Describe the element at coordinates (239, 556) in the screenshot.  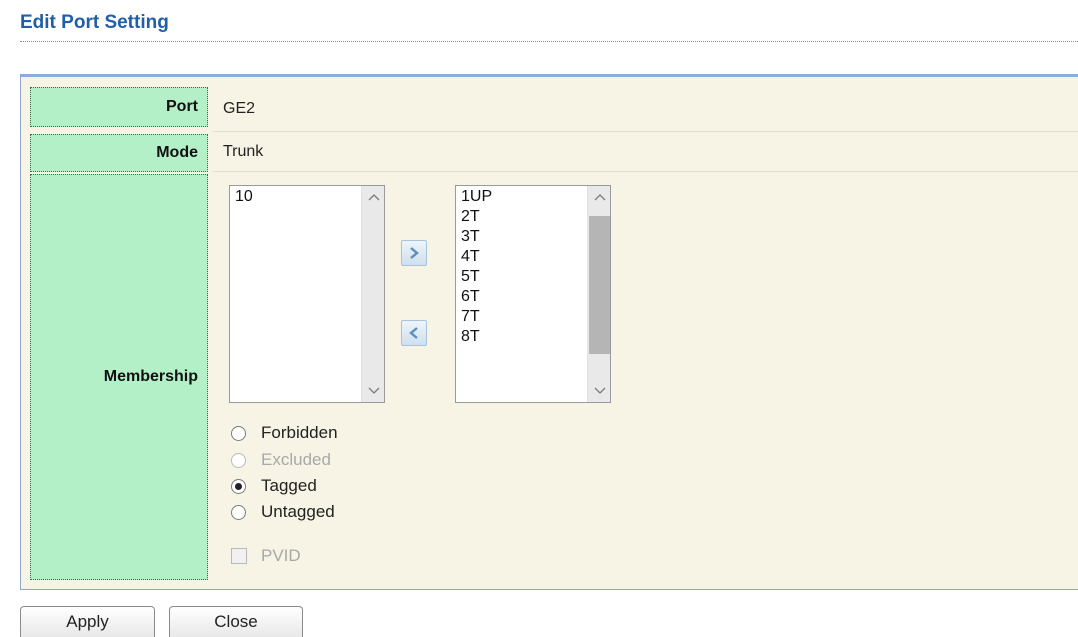
I see `pvid-checkbox` at that location.